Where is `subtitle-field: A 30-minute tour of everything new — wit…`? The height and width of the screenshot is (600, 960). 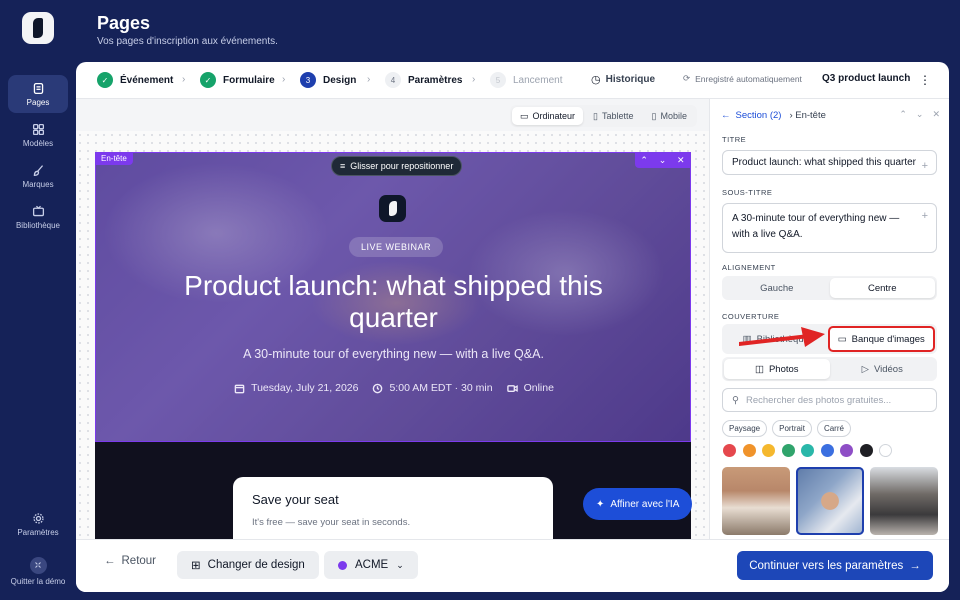
subtitle-field: A 30-minute tour of everything new — wit… is located at coordinates (829, 228).